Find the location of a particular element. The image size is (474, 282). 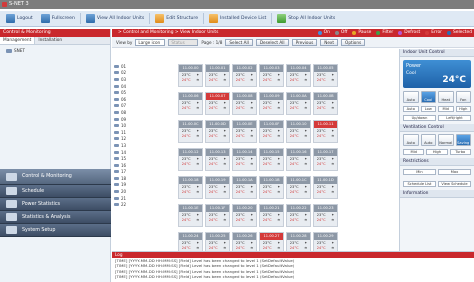

fullscreen-button: Fullscreen is located at coordinates (58, 19).